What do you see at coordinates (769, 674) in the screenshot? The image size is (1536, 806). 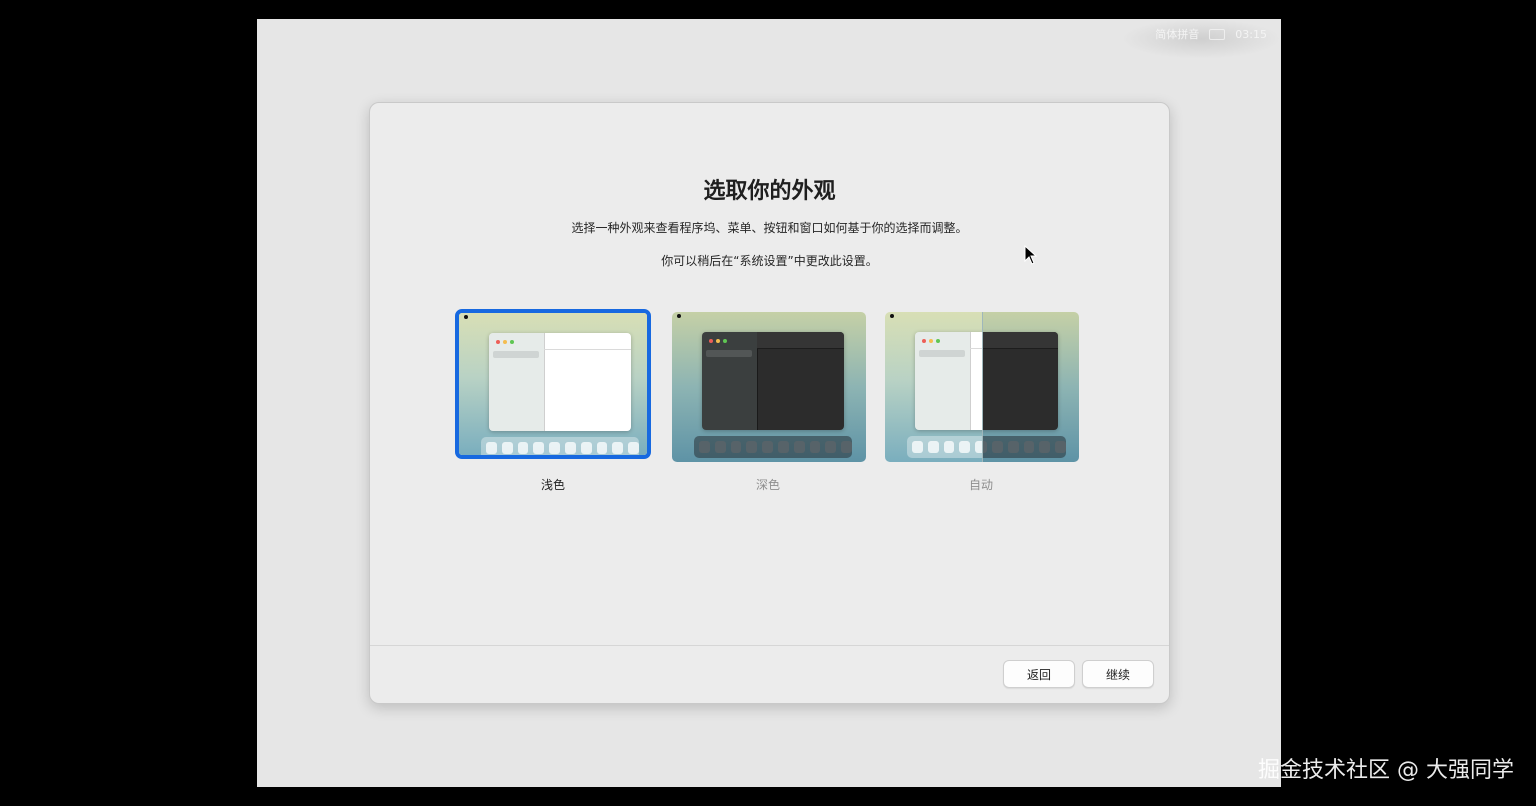 I see `dialog-footer: 返回 继续` at bounding box center [769, 674].